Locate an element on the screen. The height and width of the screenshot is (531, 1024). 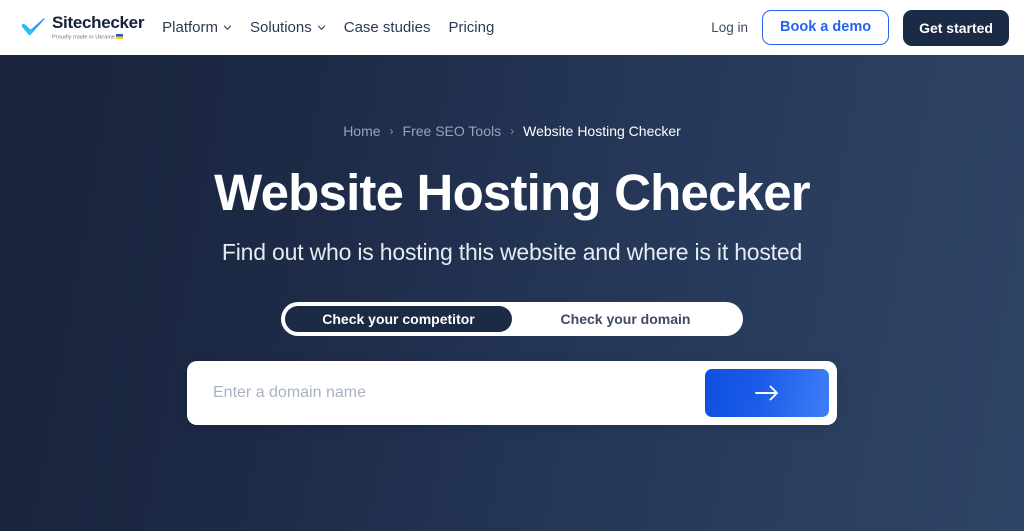
main-nav: Platform Solutions Case studies Pricing is located at coordinates (328, 27).